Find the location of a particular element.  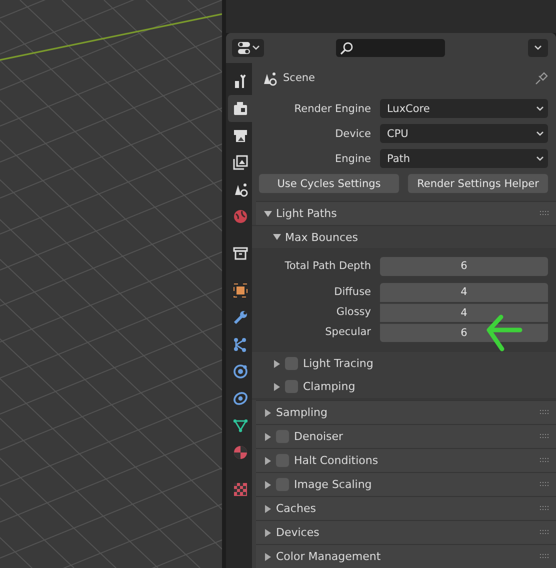

globe-icon is located at coordinates (240, 216).